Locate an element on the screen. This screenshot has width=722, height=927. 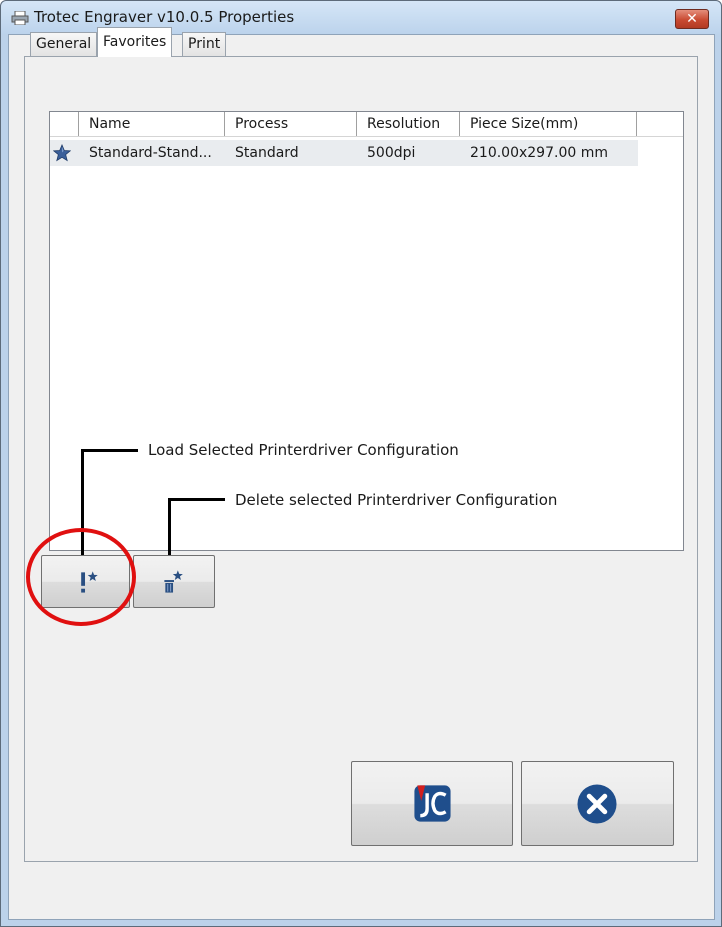
cancel-icon is located at coordinates (597, 804).